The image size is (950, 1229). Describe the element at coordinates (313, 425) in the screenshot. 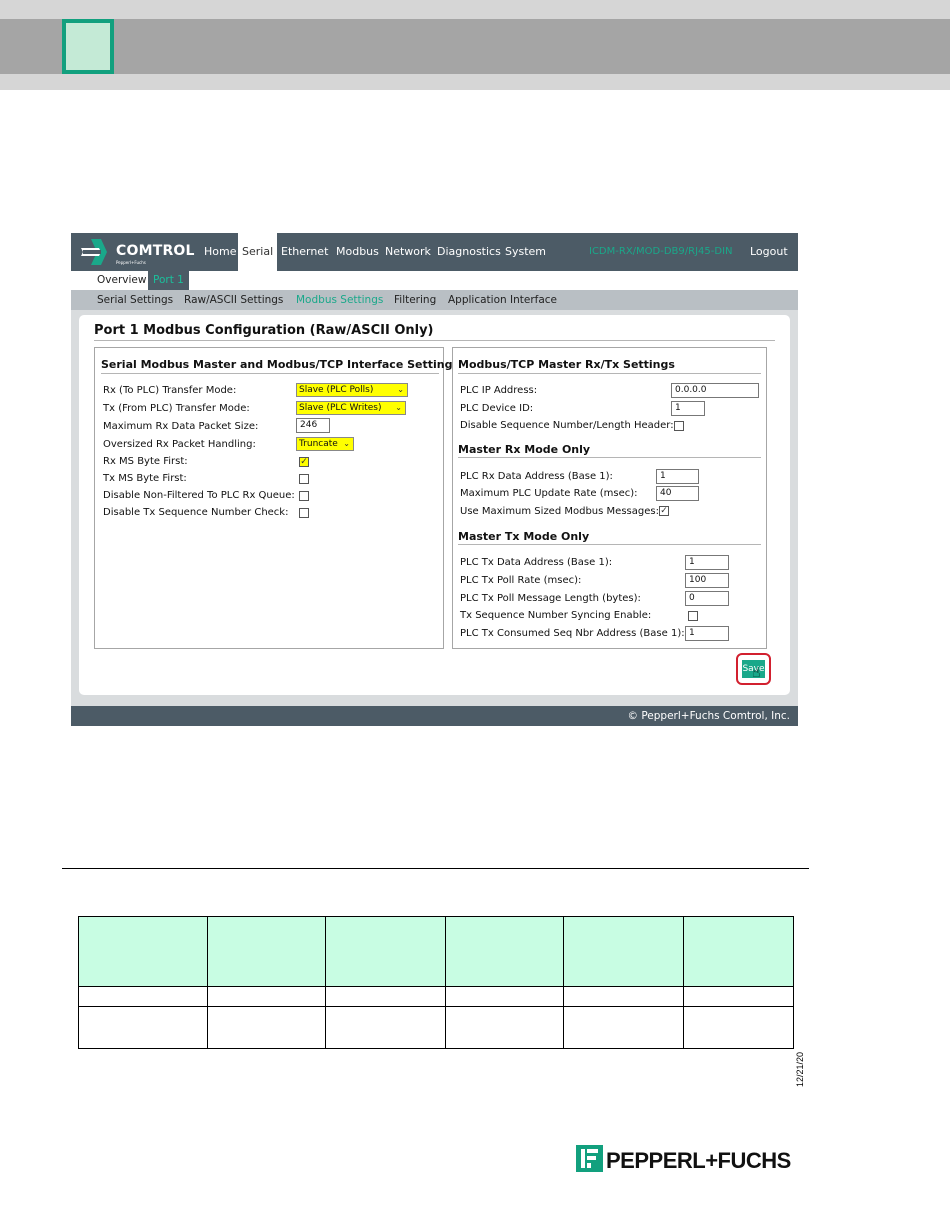

I see `max-rx-packet-input: 246` at that location.